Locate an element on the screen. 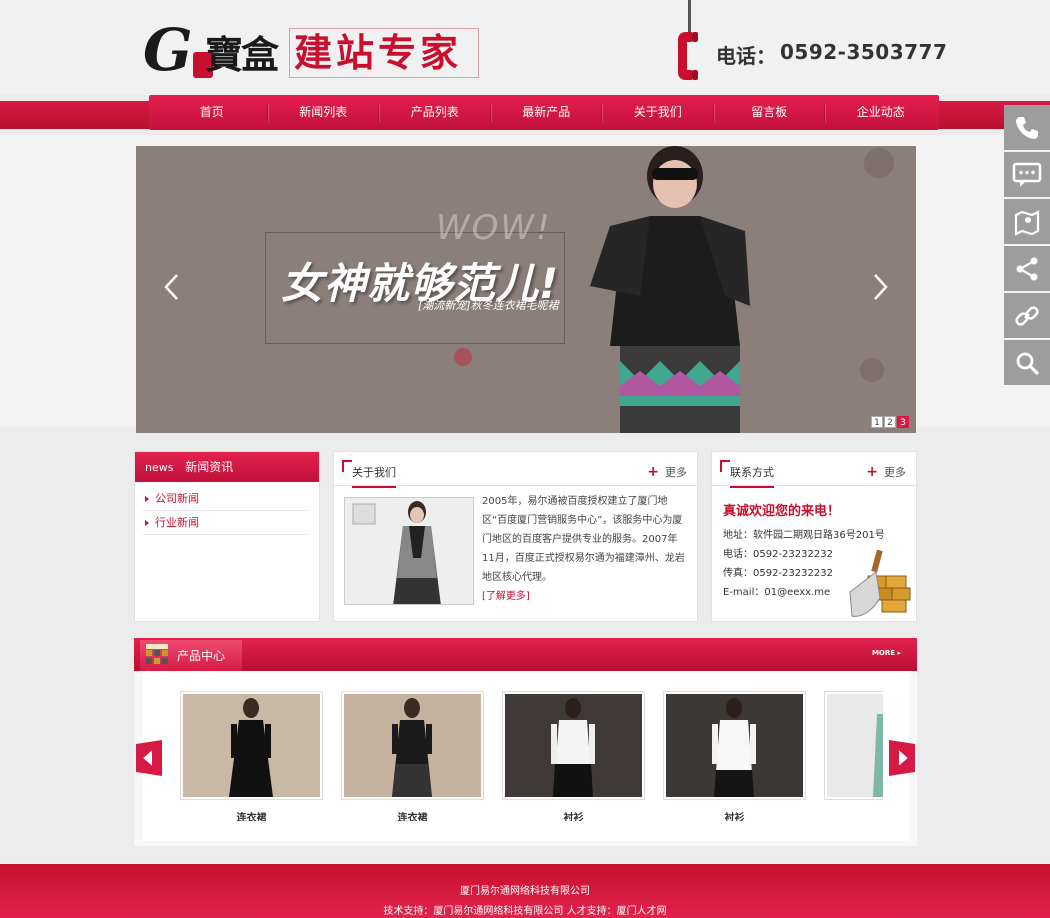  phone-icon is located at coordinates (1027, 127).